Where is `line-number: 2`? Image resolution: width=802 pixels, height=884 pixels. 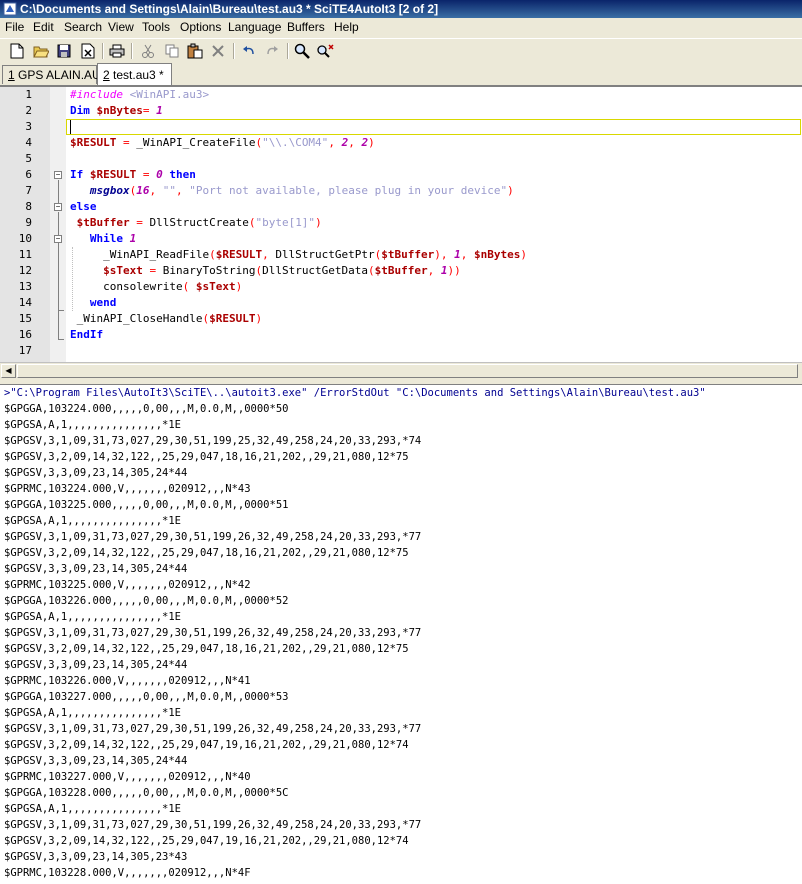
line-number: 2 is located at coordinates (28, 110).